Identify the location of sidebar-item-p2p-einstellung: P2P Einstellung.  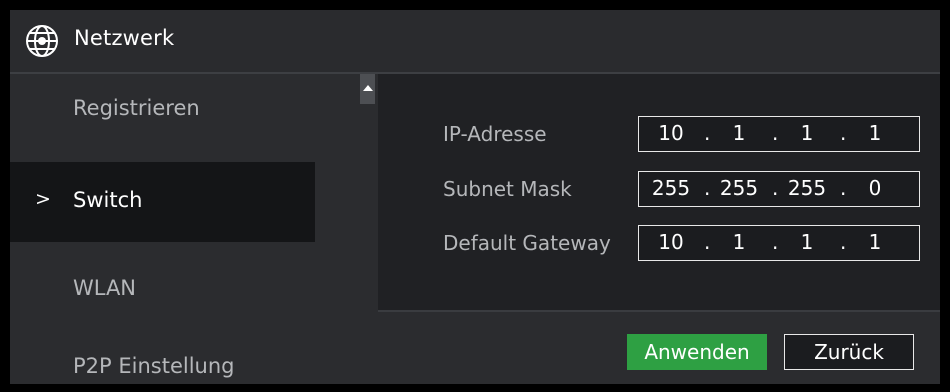
(162, 356).